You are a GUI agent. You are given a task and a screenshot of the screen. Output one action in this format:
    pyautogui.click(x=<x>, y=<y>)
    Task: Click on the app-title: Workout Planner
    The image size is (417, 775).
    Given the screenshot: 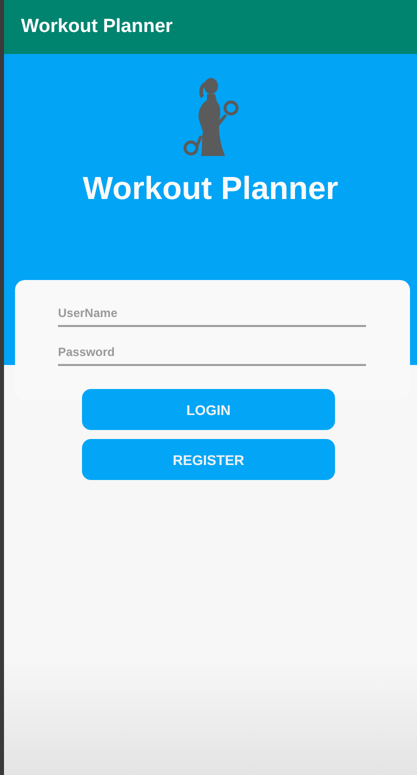 What is the action you would take?
    pyautogui.click(x=210, y=188)
    